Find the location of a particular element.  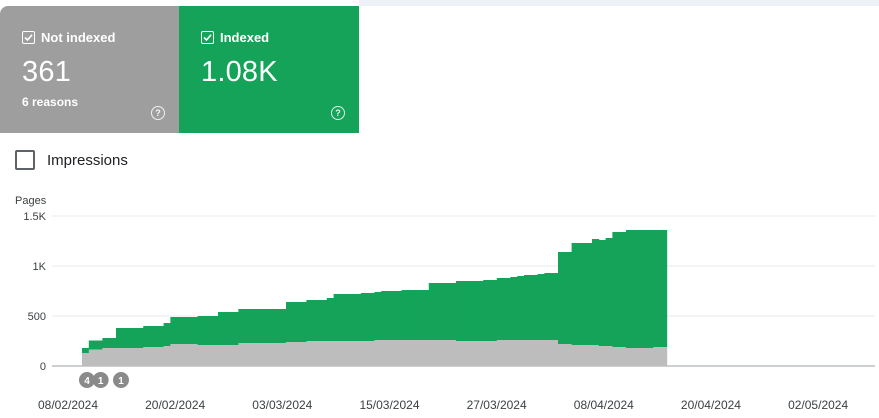

not-indexed-card: Not indexed 361 6 reasons ? is located at coordinates (89, 69).